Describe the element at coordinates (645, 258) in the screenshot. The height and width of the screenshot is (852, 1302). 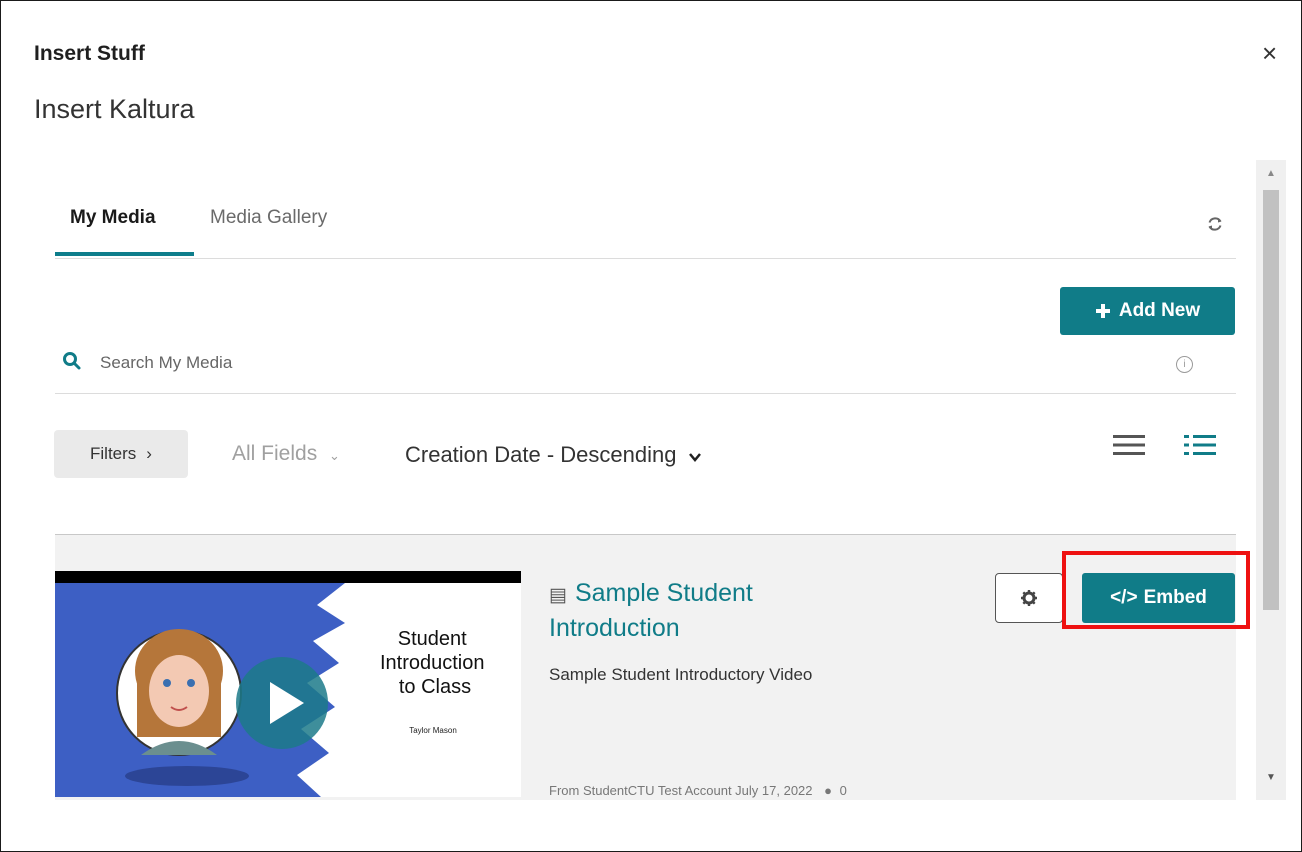
I see `tabs-divider` at that location.